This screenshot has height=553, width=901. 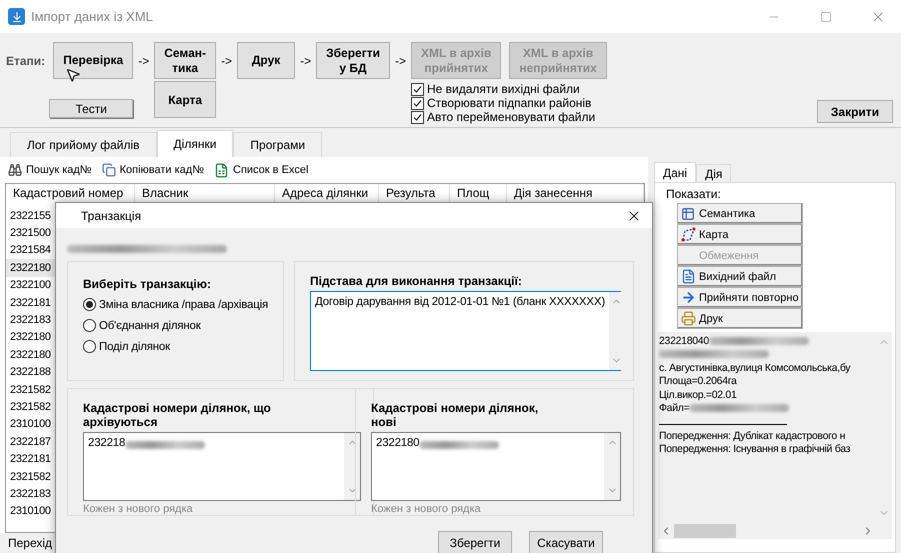 I want to click on table-cell: 2322188, so click(x=30, y=372).